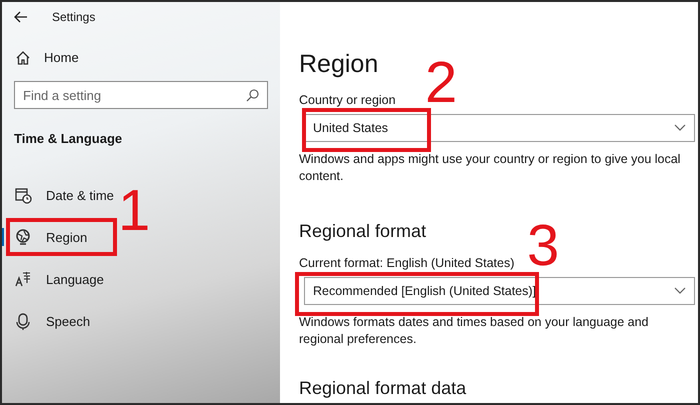 The image size is (700, 405). I want to click on dropdown-value: United States, so click(350, 128).